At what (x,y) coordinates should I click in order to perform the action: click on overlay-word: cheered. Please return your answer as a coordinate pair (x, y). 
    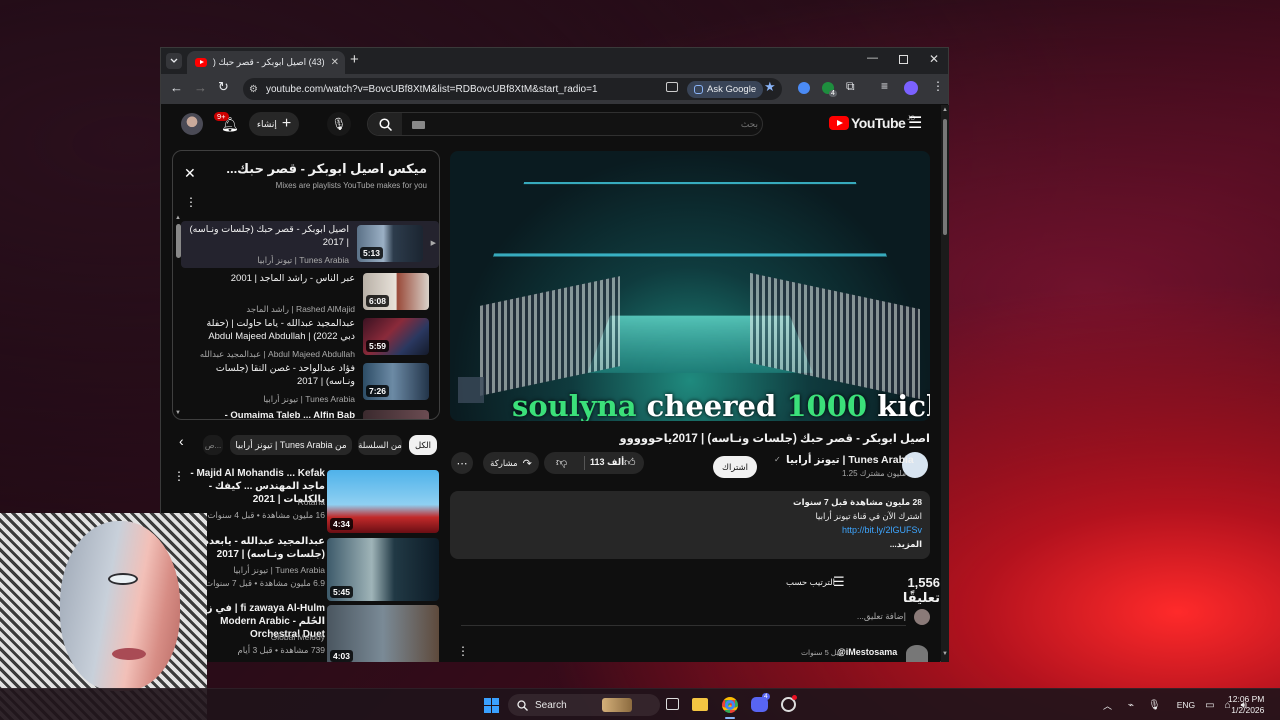
    Looking at the image, I should click on (711, 405).